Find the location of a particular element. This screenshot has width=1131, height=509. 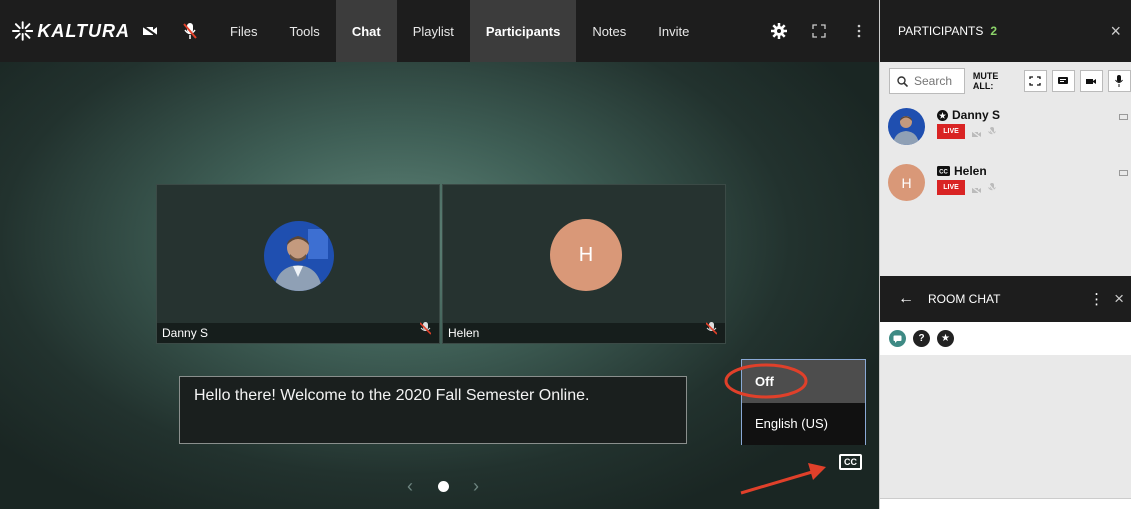

caption-option-off: Off is located at coordinates (803, 381).